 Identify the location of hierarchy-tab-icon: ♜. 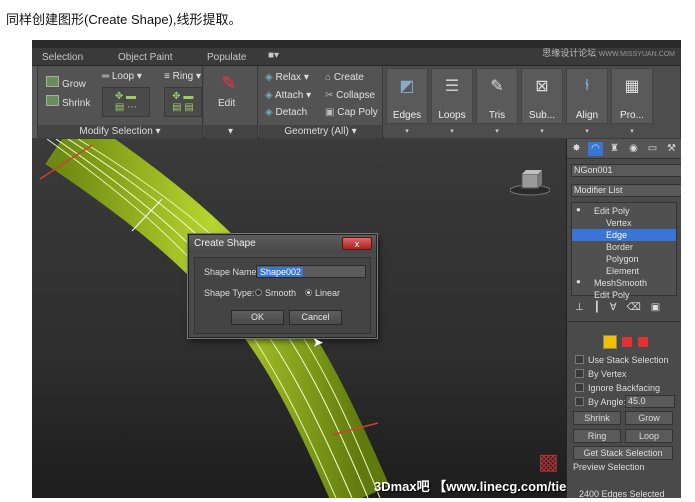
(614, 149).